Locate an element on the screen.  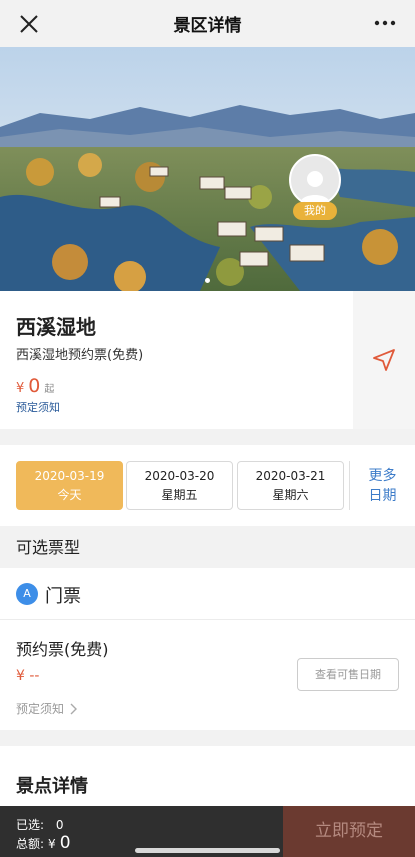
user-silhouette-icon is located at coordinates (315, 187).